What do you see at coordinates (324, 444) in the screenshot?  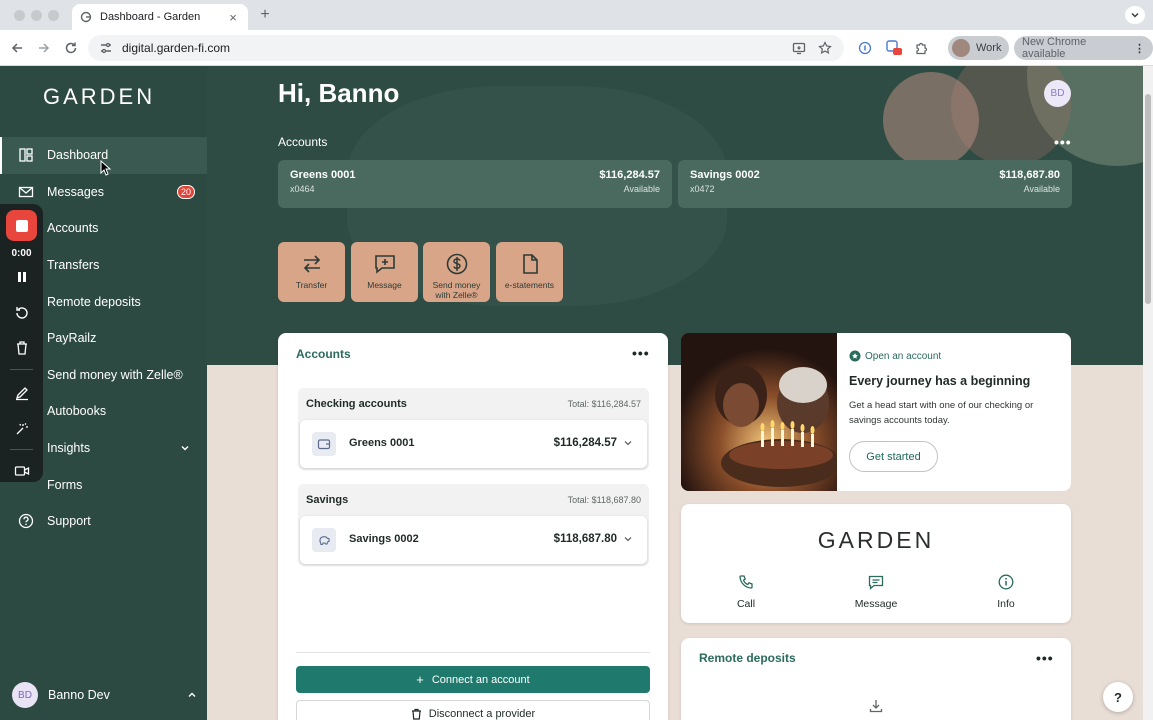 I see `wallet-icon` at bounding box center [324, 444].